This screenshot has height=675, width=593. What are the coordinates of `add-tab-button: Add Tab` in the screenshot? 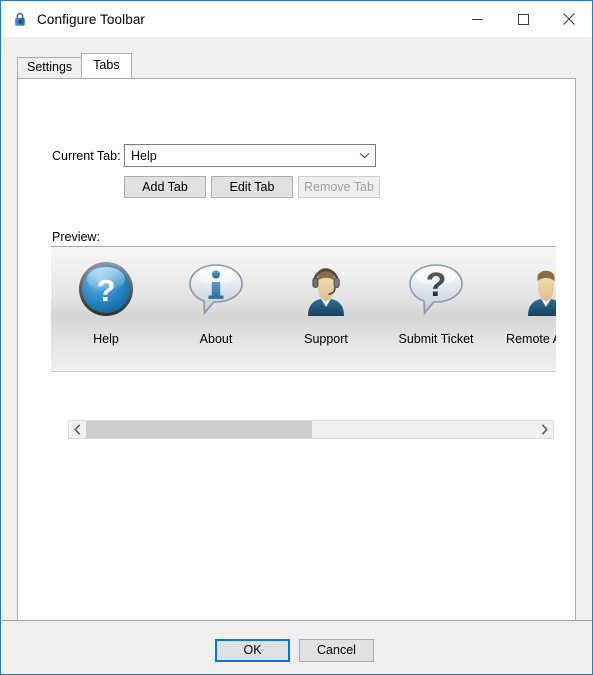 It's located at (165, 187).